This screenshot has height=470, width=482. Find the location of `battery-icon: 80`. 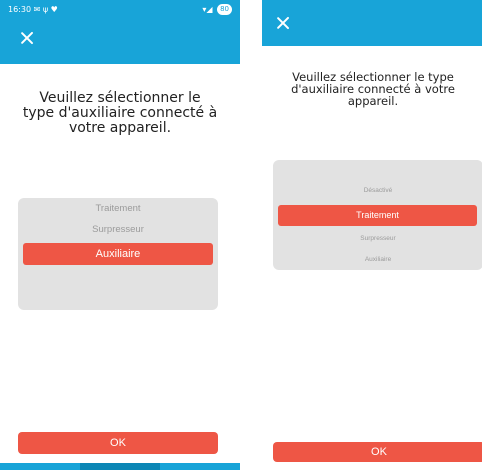

battery-icon: 80 is located at coordinates (224, 9).